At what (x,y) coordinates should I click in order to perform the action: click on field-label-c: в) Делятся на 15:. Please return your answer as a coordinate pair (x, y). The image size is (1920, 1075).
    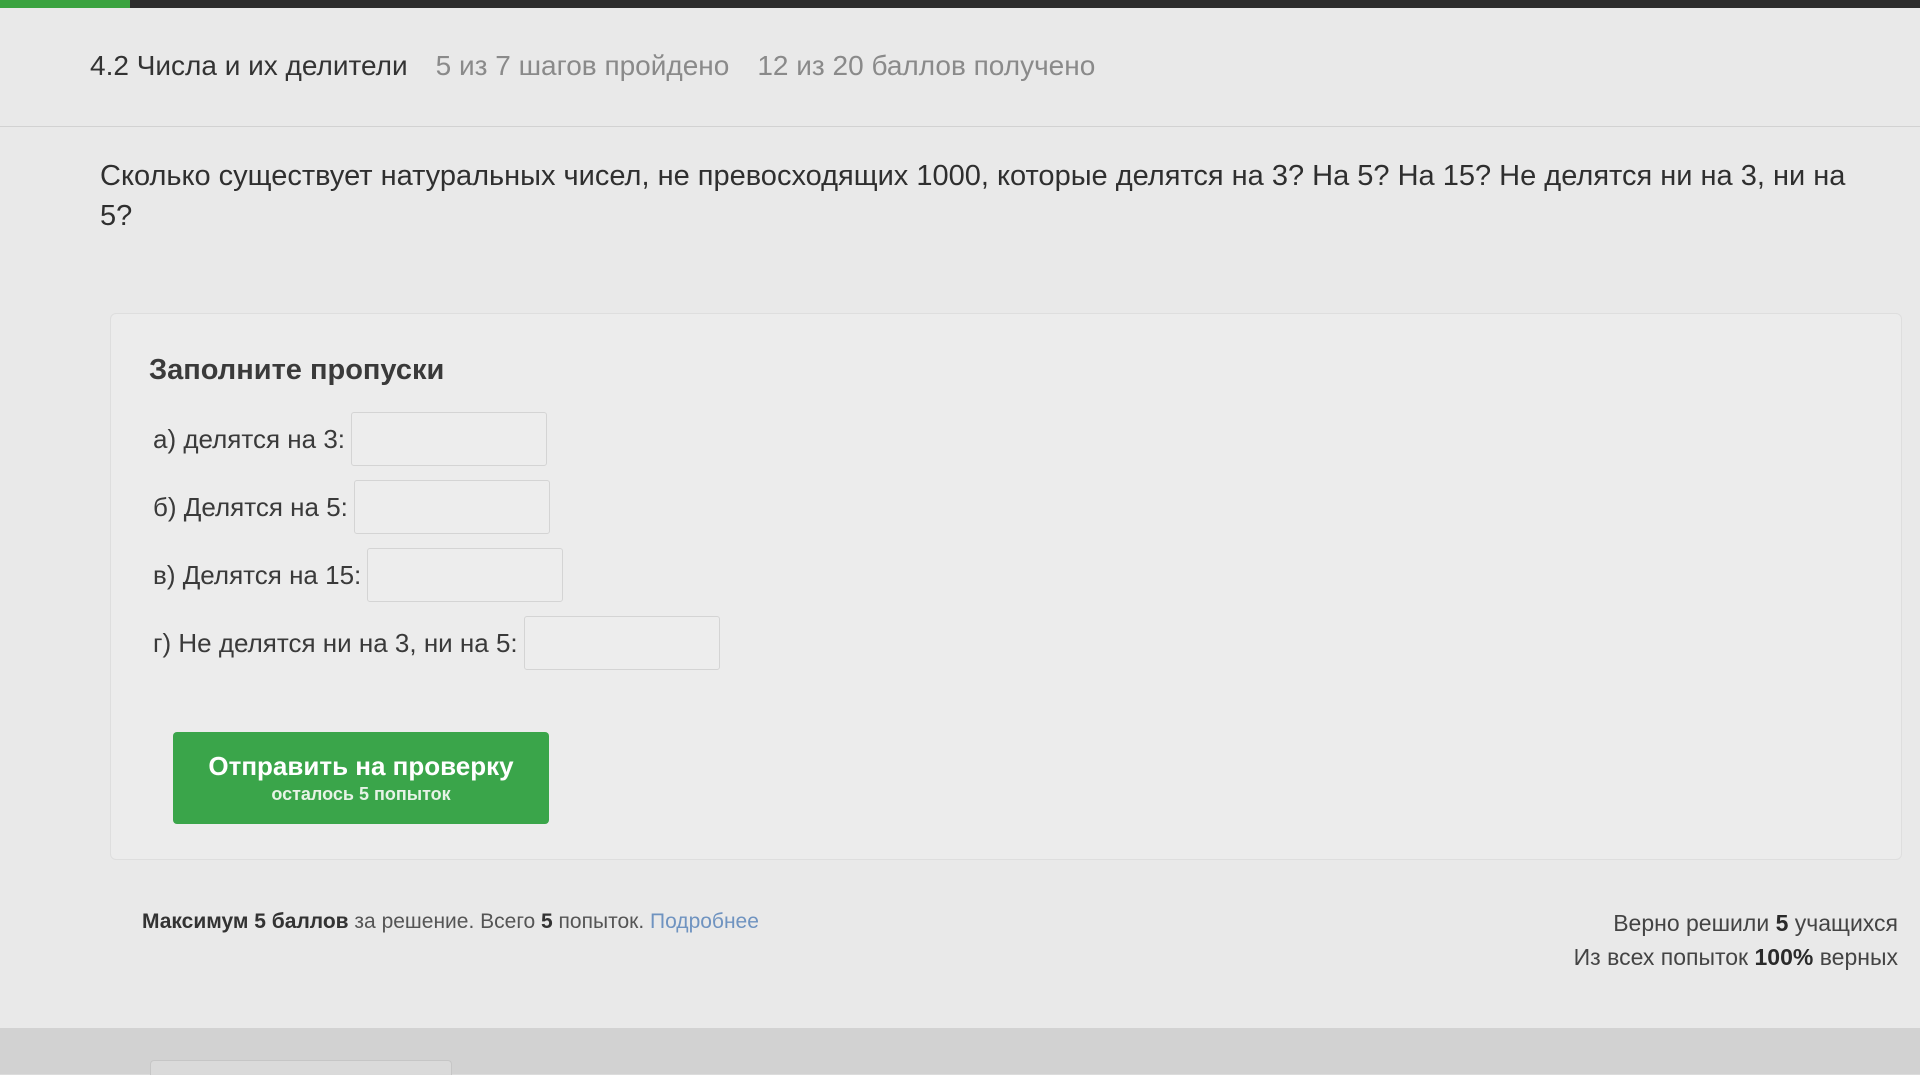
    Looking at the image, I should click on (257, 574).